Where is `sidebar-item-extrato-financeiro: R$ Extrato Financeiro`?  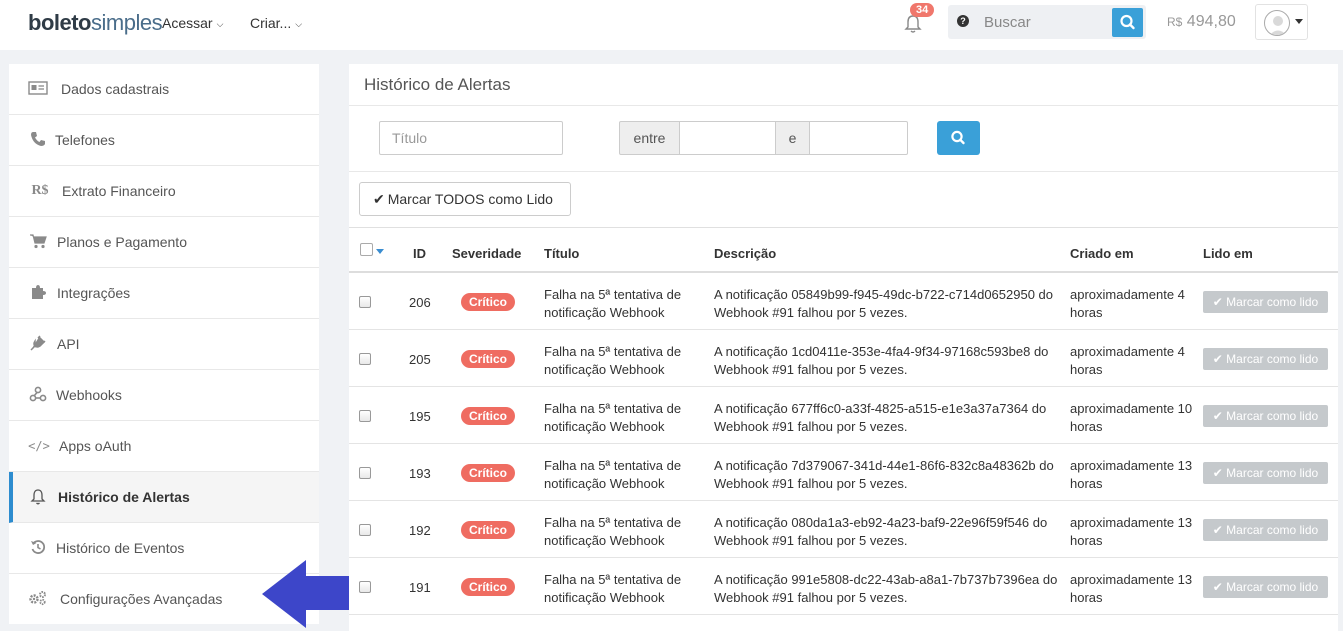
sidebar-item-extrato-financeiro: R$ Extrato Financeiro is located at coordinates (164, 191).